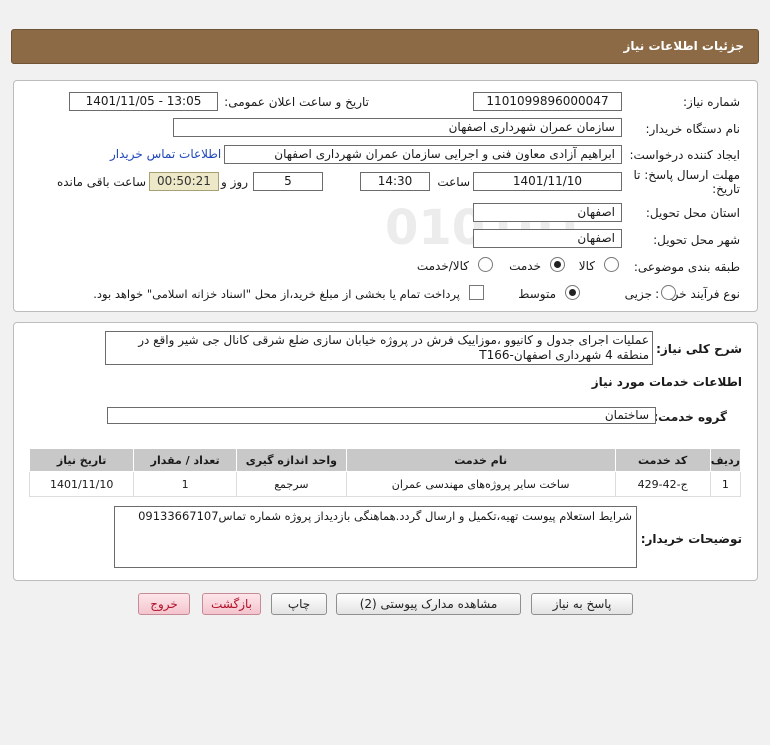  Describe the element at coordinates (547, 238) in the screenshot. I see `city-field: اصفهان` at that location.